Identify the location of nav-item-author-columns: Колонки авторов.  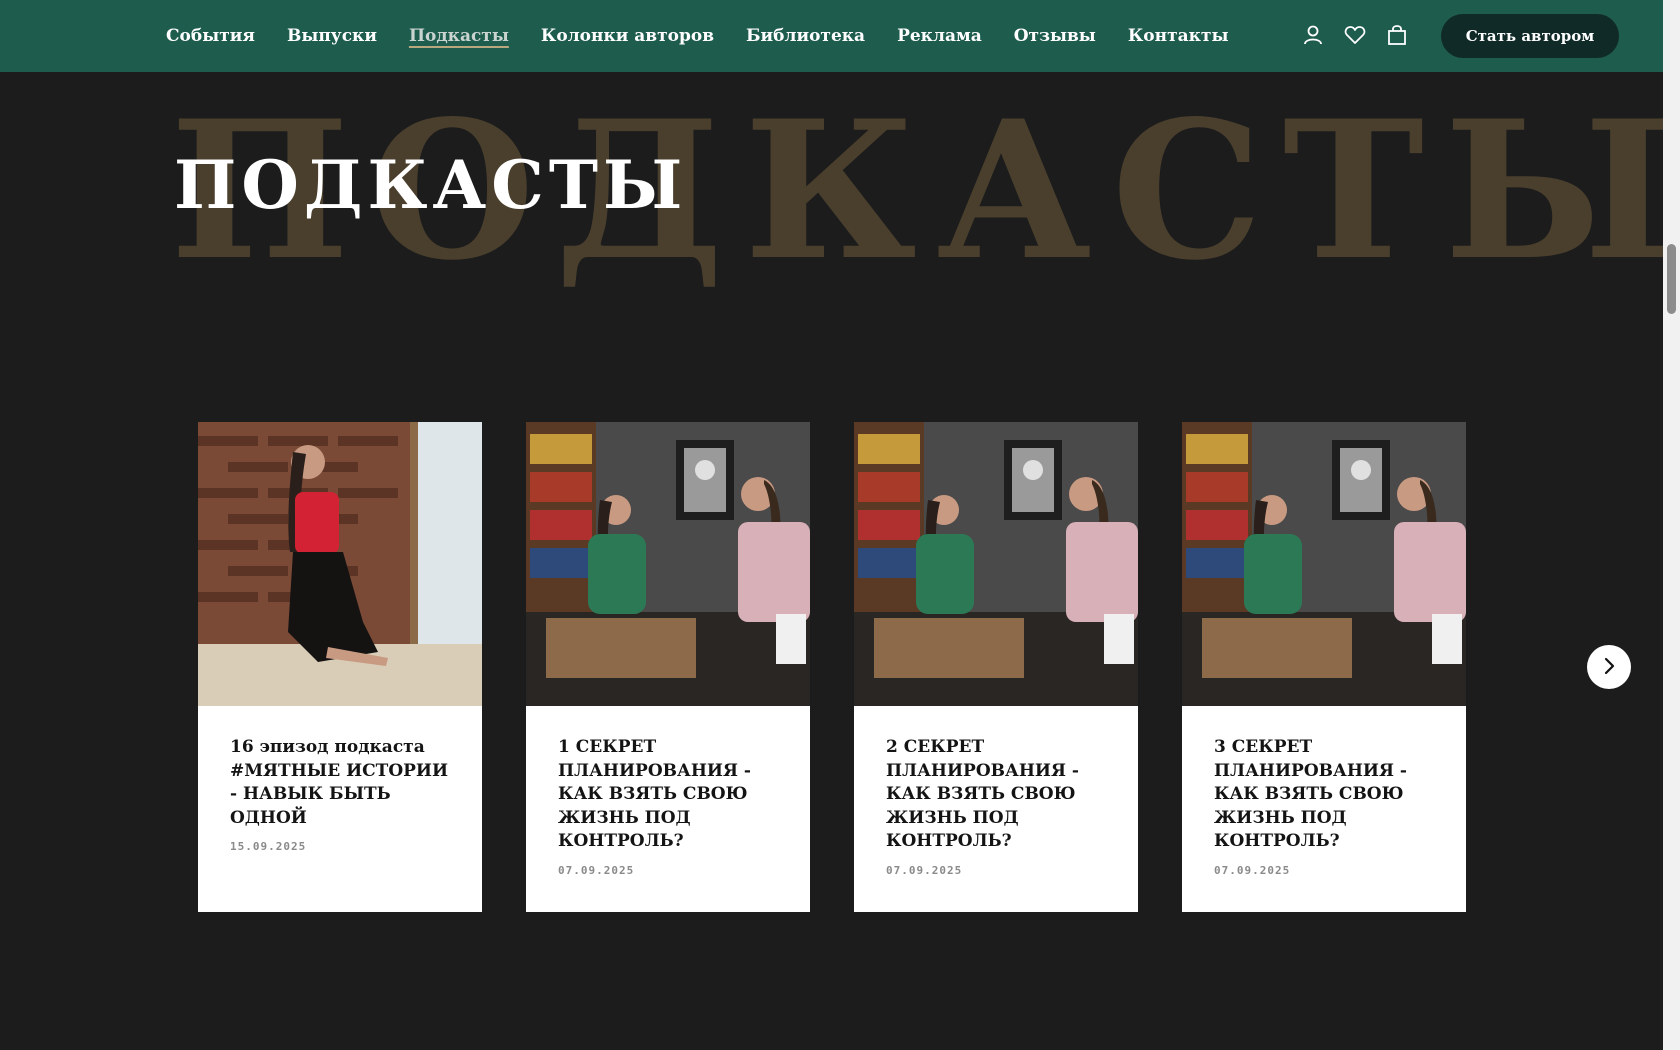
(627, 36).